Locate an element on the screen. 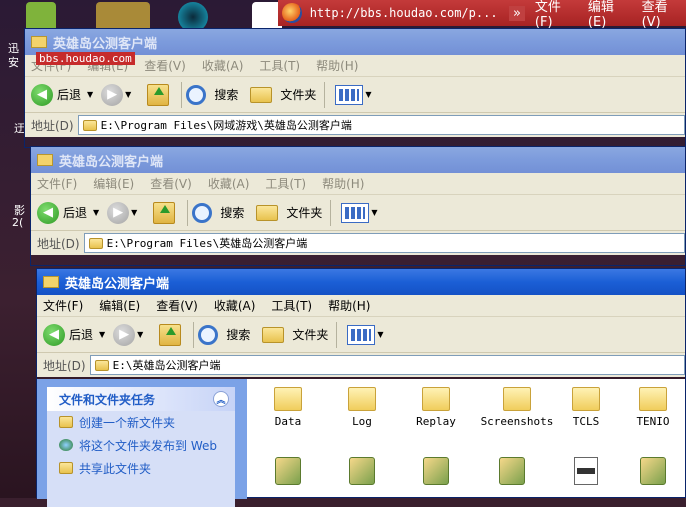 This screenshot has width=686, height=507. collapse-icon: ︽ is located at coordinates (221, 399).